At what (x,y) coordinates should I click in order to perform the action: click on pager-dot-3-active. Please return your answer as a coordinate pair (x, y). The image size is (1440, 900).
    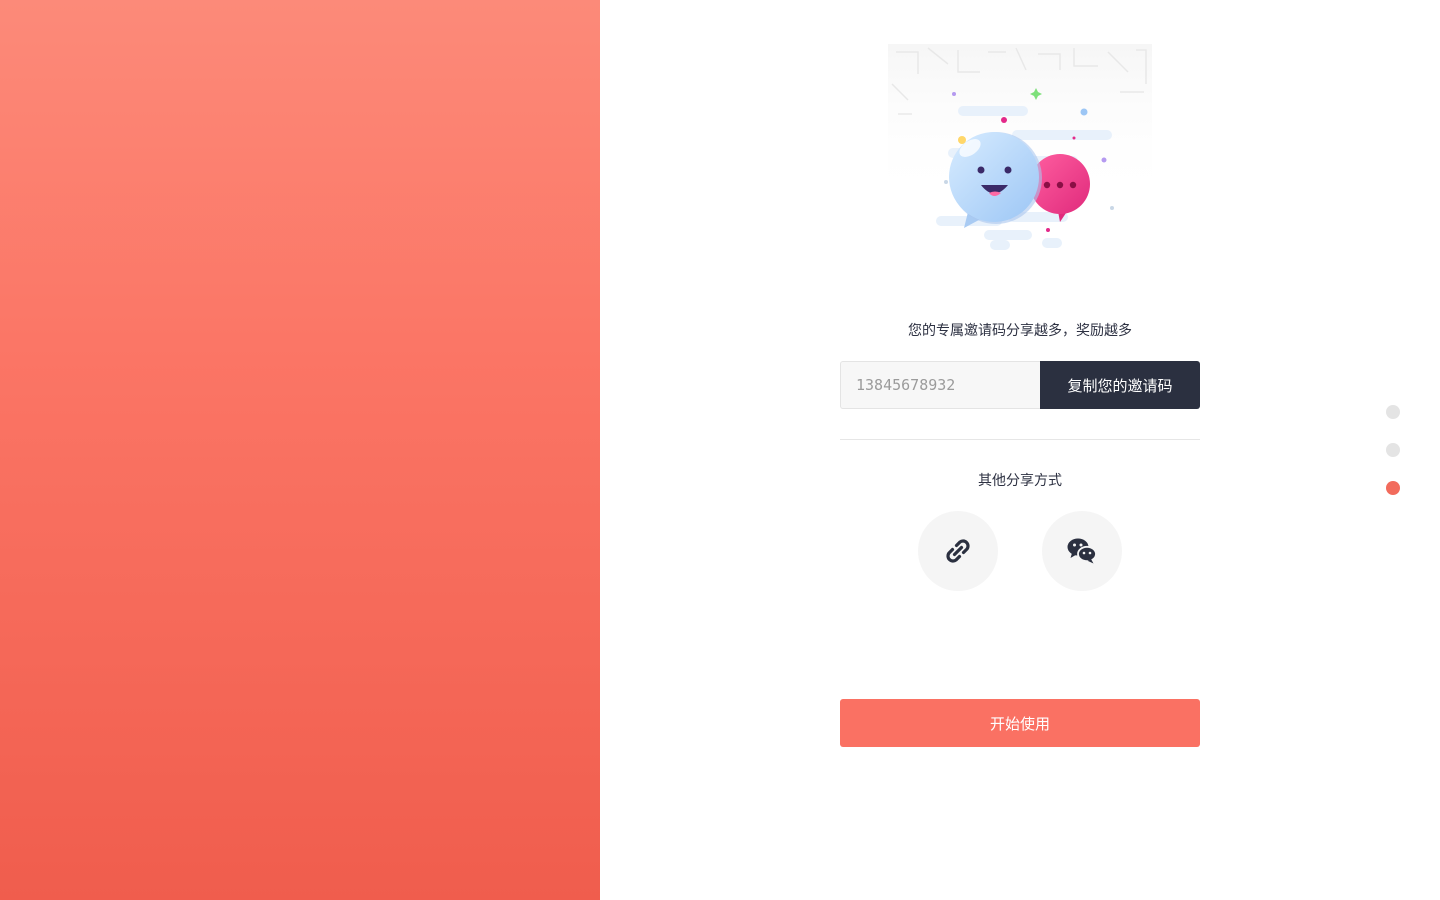
    Looking at the image, I should click on (1393, 488).